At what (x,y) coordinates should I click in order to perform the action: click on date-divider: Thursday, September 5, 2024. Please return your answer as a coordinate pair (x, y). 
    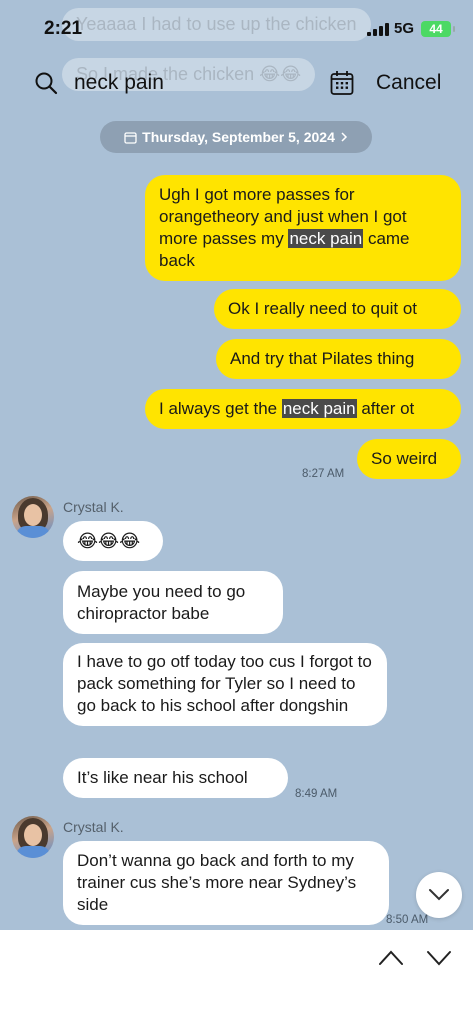
    Looking at the image, I should click on (236, 137).